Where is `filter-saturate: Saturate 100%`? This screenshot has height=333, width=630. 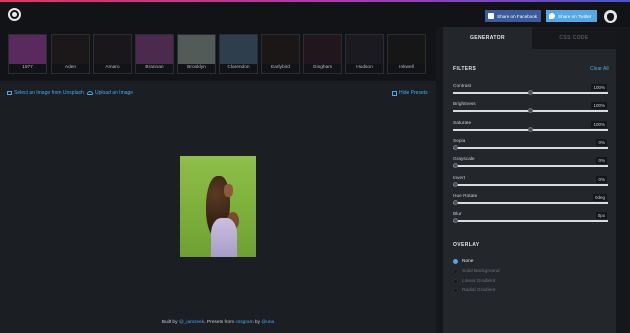
filter-saturate: Saturate 100% is located at coordinates (530, 129).